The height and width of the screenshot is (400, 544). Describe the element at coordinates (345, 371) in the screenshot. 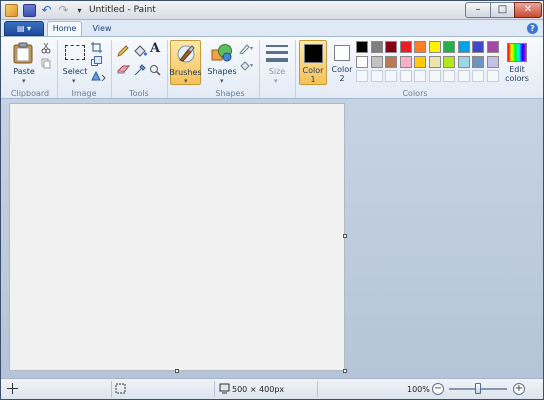

I see `canvas-resize-handle-corner` at that location.